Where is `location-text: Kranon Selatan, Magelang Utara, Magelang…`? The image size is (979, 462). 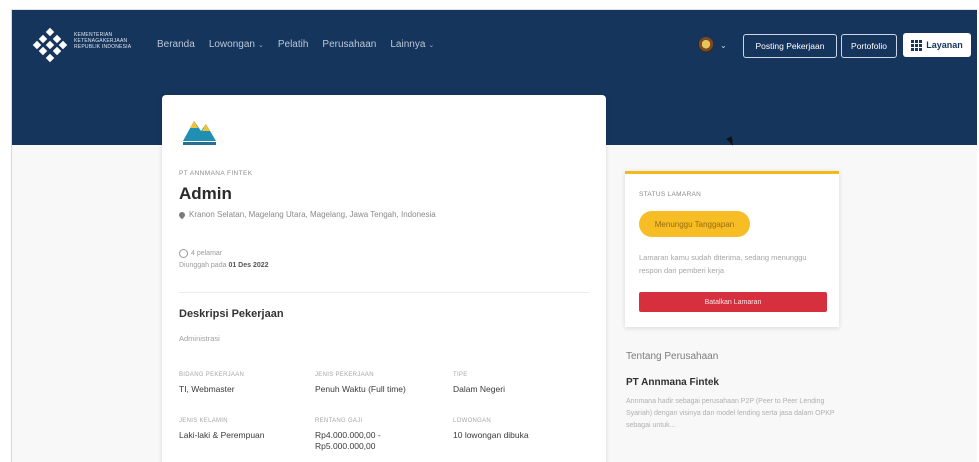 location-text: Kranon Selatan, Magelang Utara, Magelang… is located at coordinates (312, 214).